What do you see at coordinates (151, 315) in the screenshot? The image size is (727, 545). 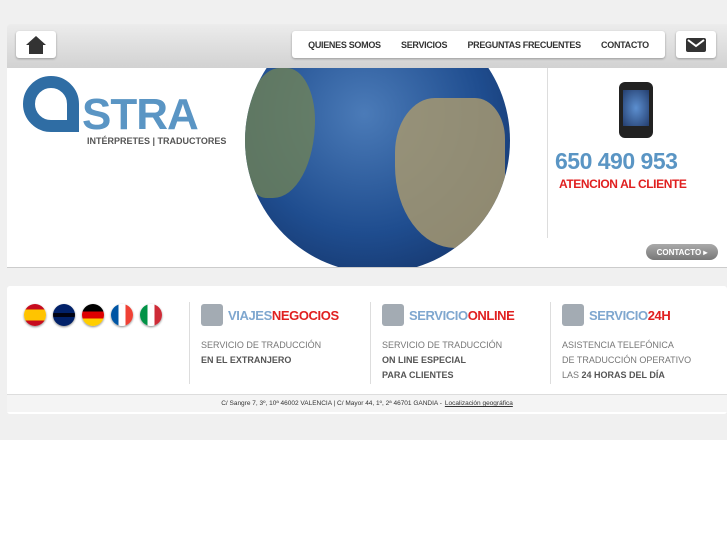 I see `flag-italian` at bounding box center [151, 315].